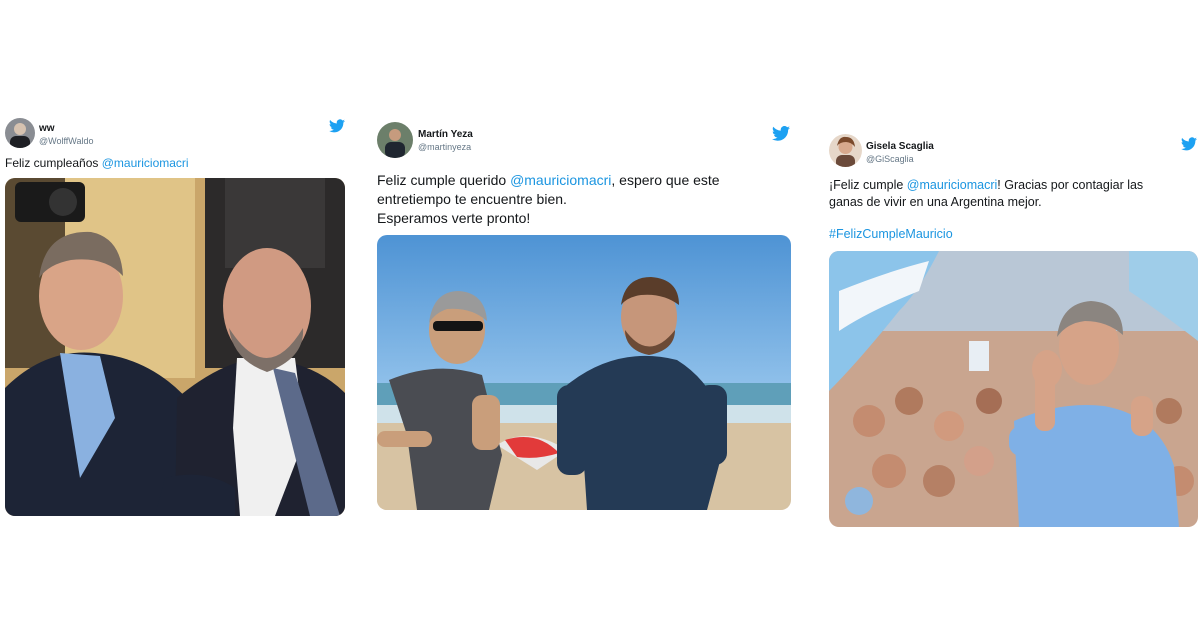  Describe the element at coordinates (1070, 185) in the screenshot. I see `tweet-text-part: ! Gracias por contagiar las` at that location.